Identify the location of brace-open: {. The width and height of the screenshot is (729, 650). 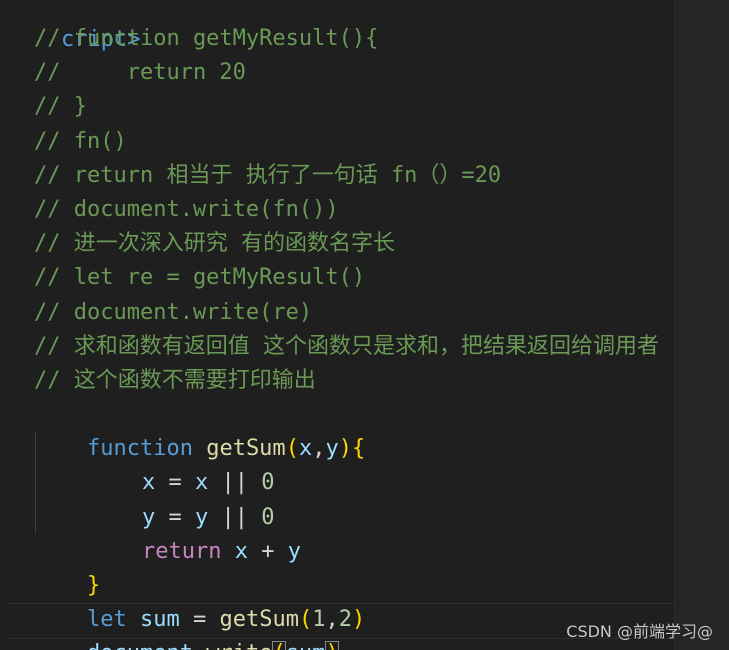
(358, 448).